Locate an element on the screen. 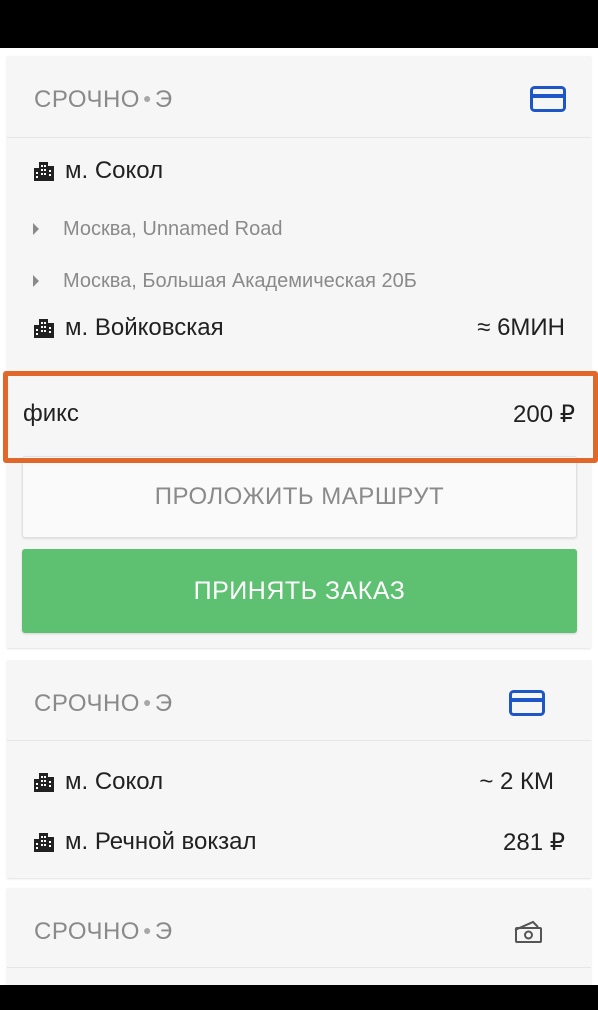 This screenshot has width=598, height=1010. order-card-3: СРОЧНО ● Э is located at coordinates (299, 936).